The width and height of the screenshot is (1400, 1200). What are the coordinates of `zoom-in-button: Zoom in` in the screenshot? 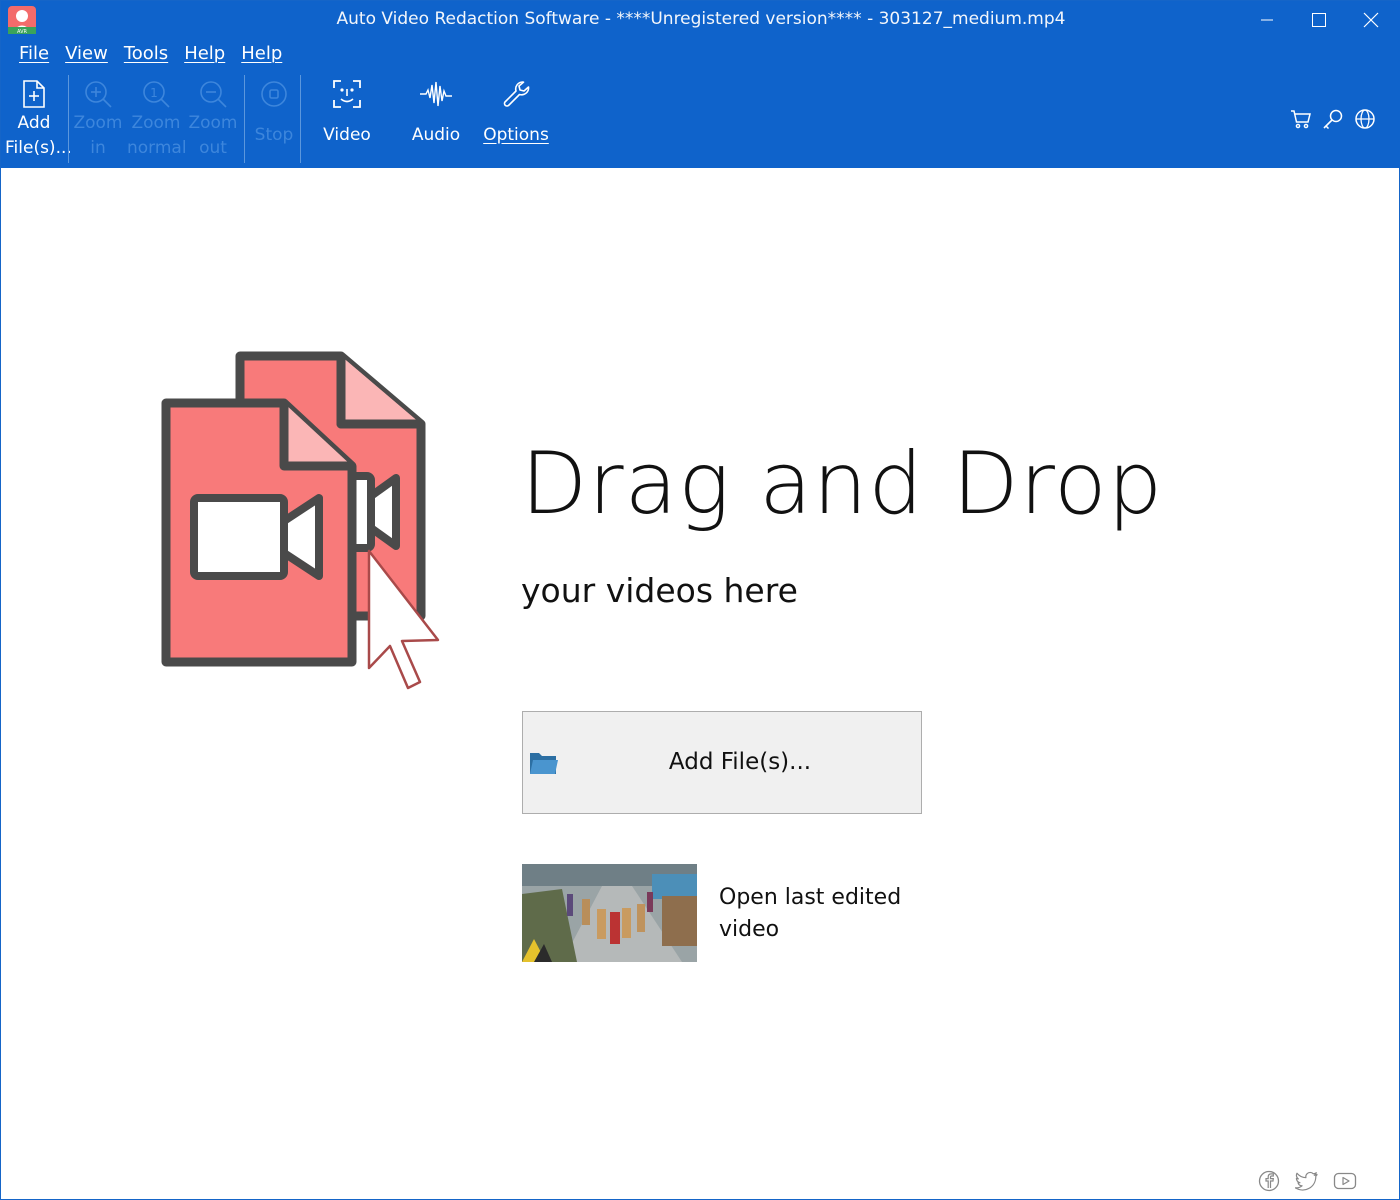 It's located at (98, 118).